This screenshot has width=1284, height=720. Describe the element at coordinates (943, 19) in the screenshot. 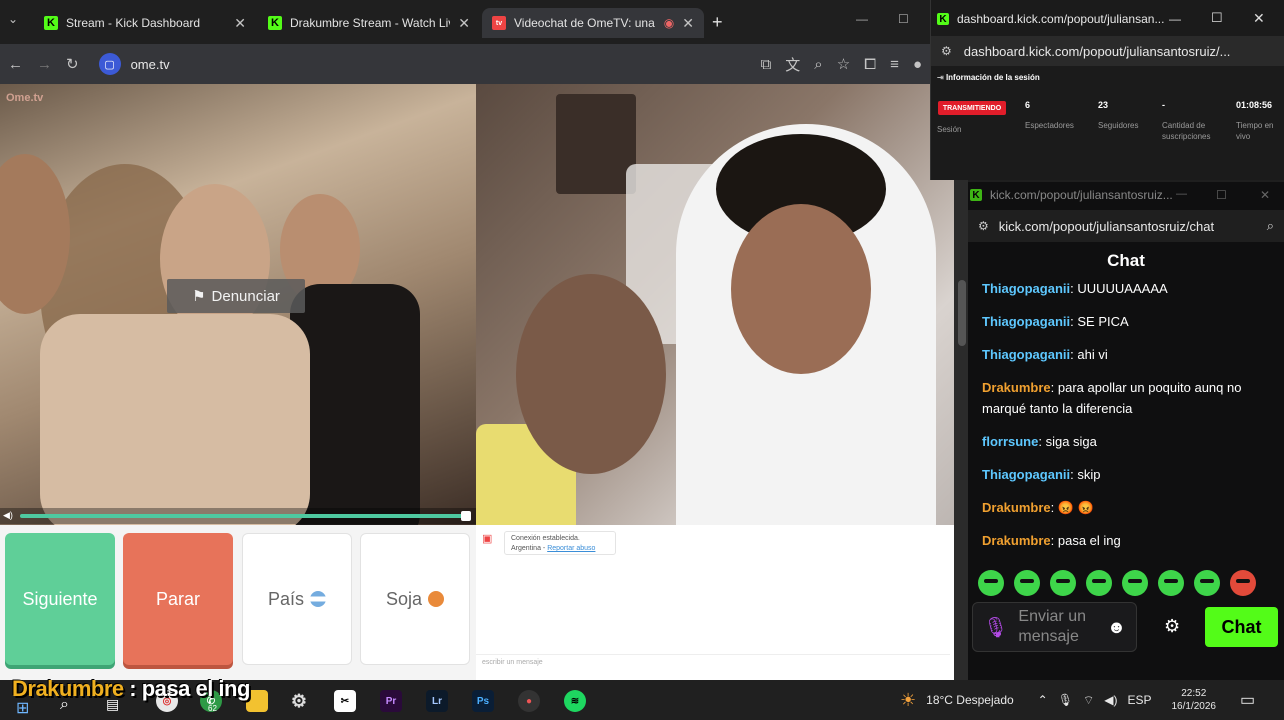

I see `kick-logo-icon: K` at that location.